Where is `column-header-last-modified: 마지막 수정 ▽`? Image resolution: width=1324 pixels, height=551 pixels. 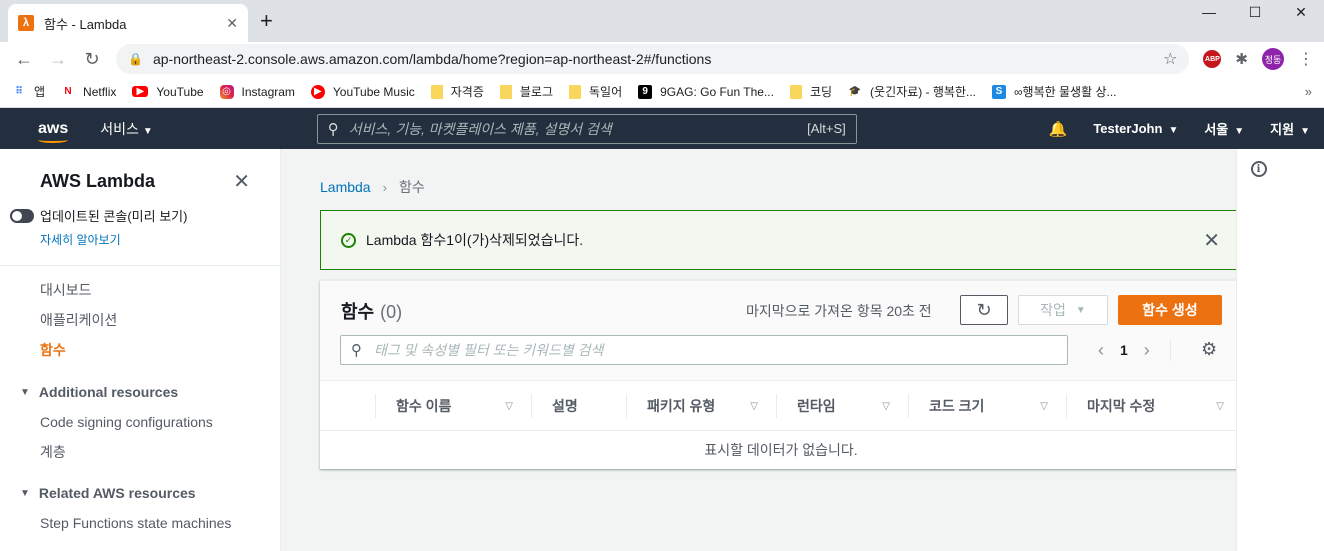 column-header-last-modified: 마지막 수정 ▽ is located at coordinates (1154, 406).